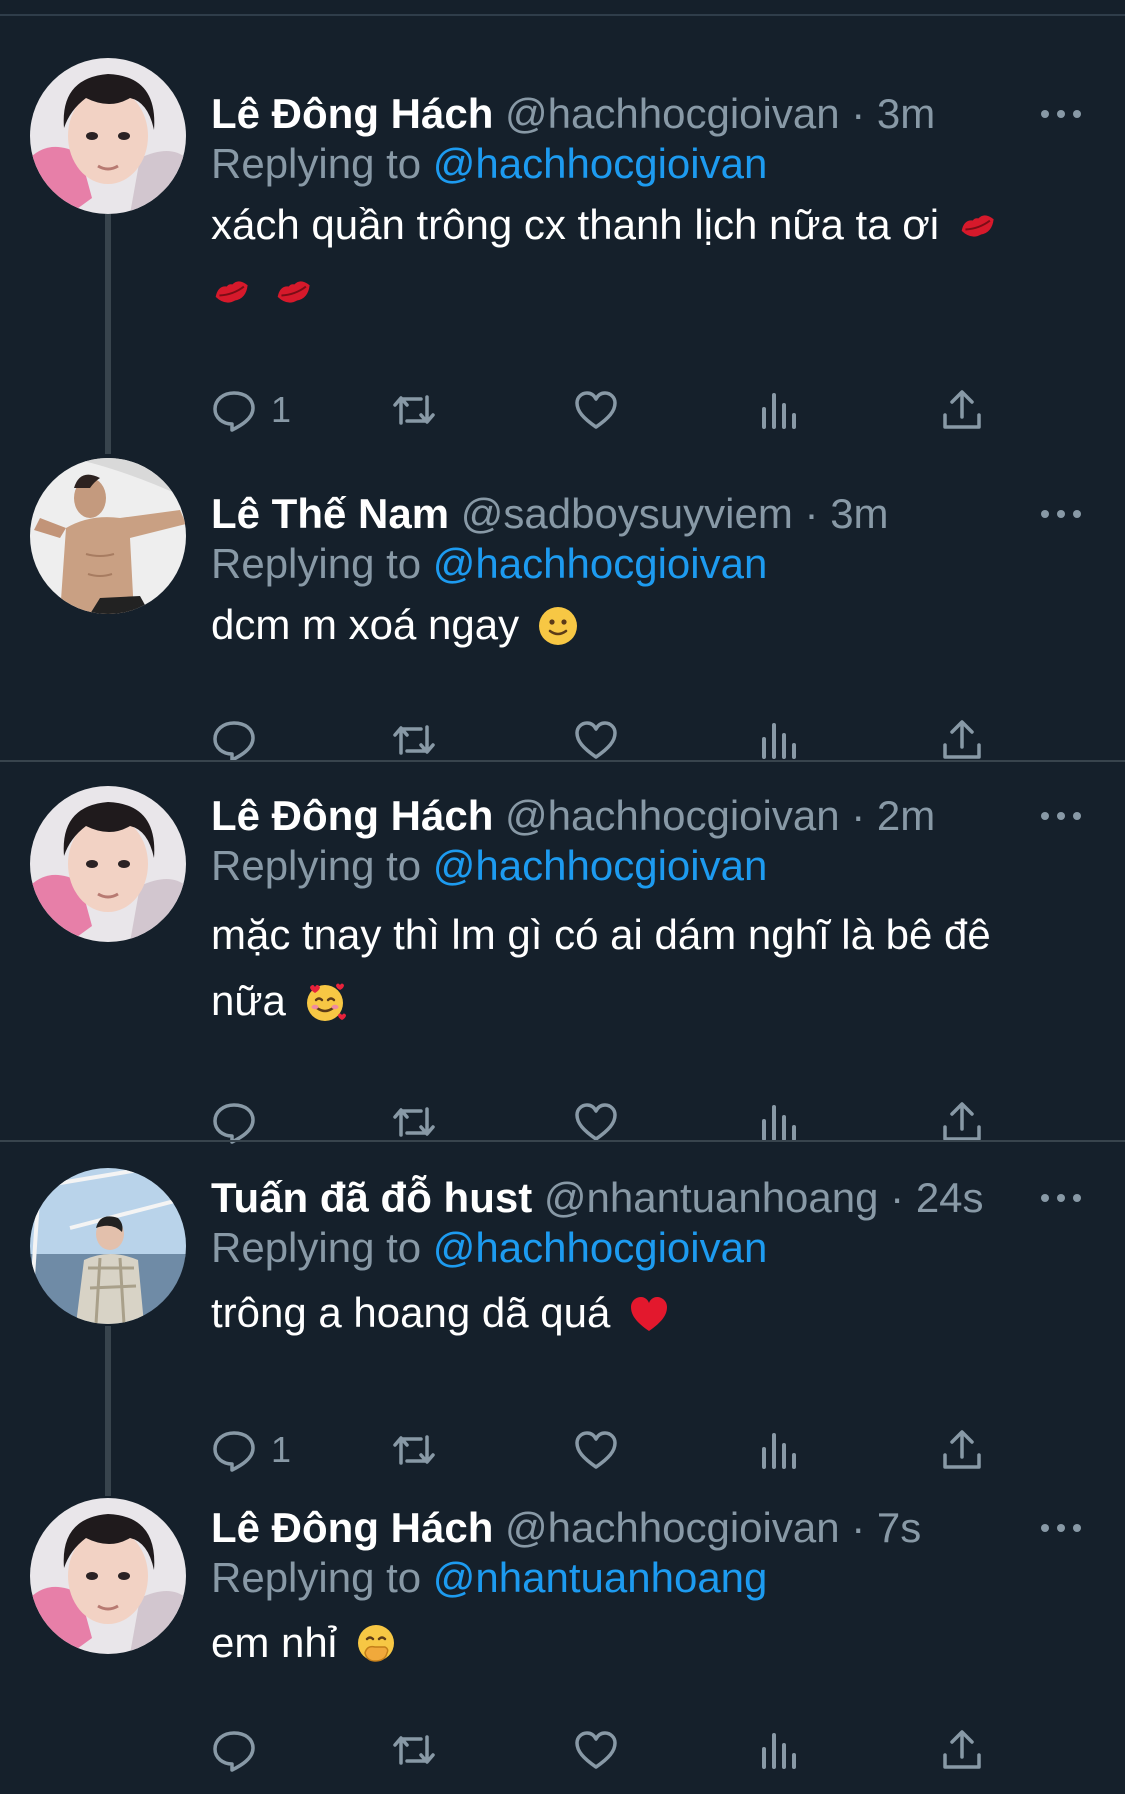 Image resolution: width=1125 pixels, height=1794 pixels. What do you see at coordinates (950, 1197) in the screenshot?
I see `timestamp: 24s` at bounding box center [950, 1197].